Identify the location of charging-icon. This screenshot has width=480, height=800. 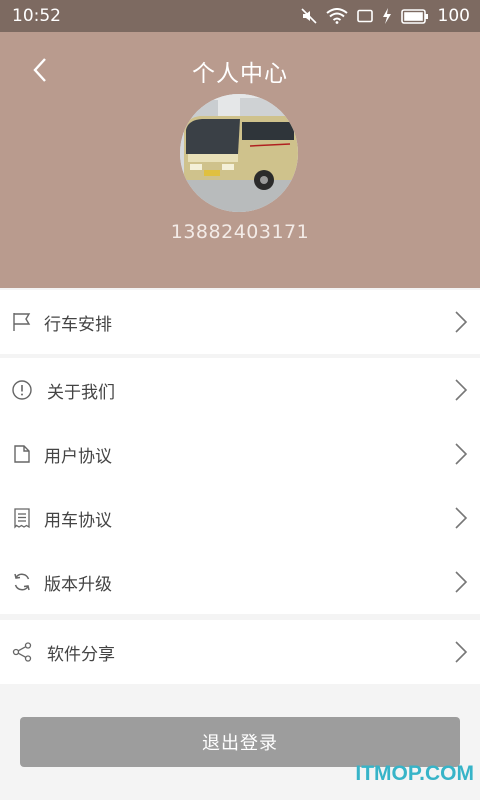
(386, 16).